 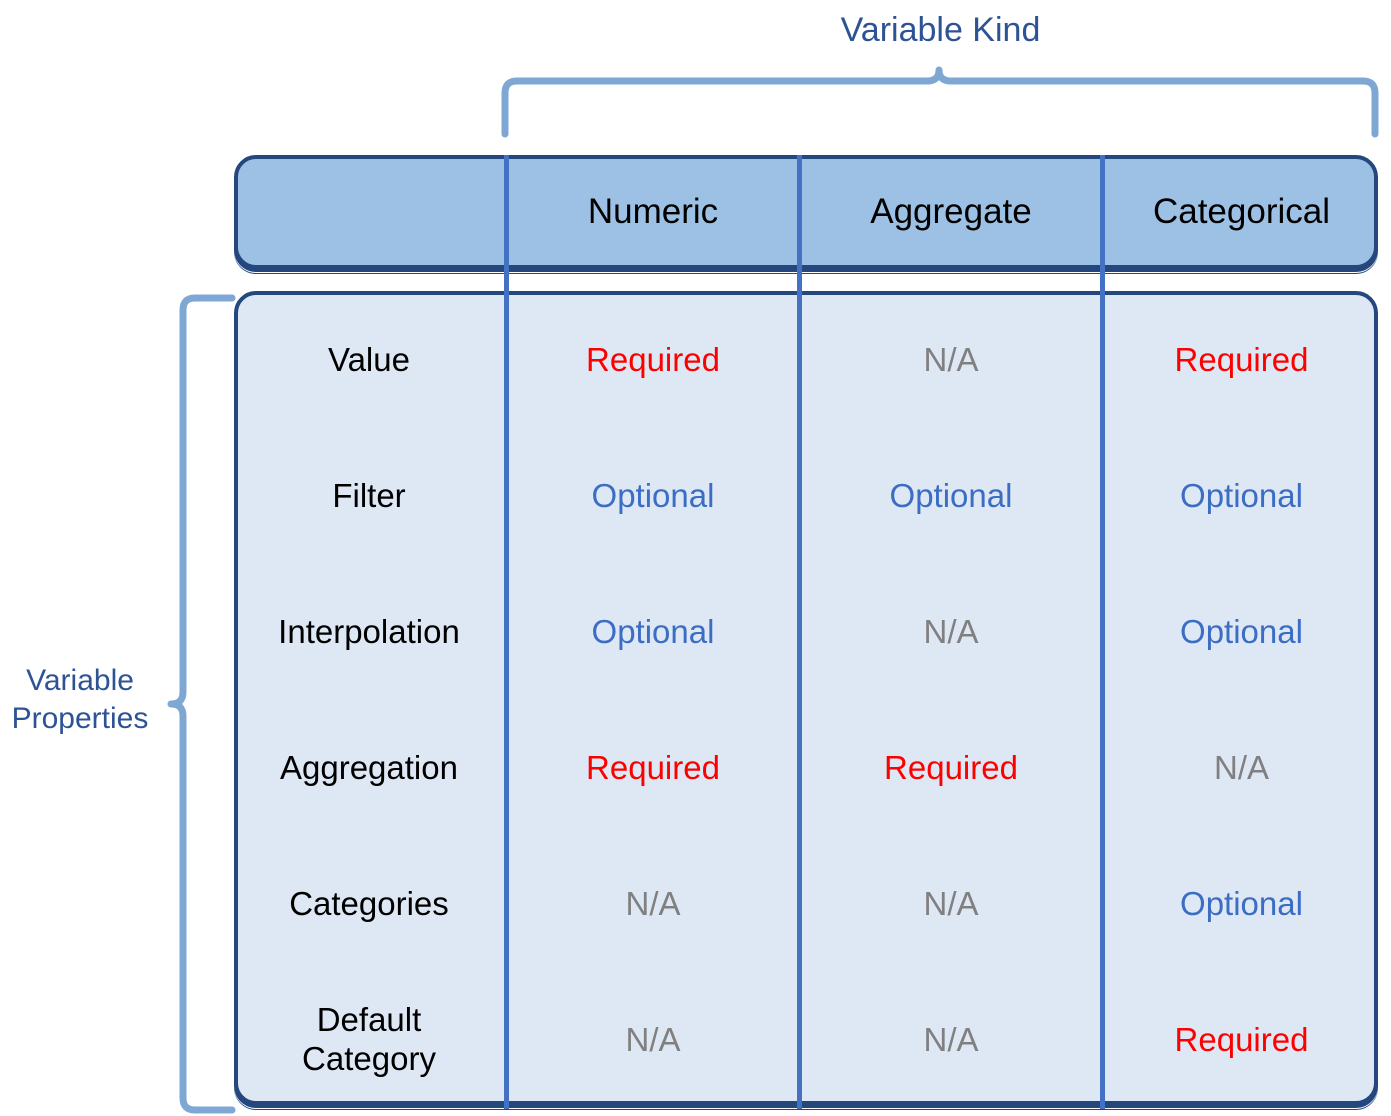 What do you see at coordinates (806, 1039) in the screenshot?
I see `table-row: Default Category N/A N/A Required` at bounding box center [806, 1039].